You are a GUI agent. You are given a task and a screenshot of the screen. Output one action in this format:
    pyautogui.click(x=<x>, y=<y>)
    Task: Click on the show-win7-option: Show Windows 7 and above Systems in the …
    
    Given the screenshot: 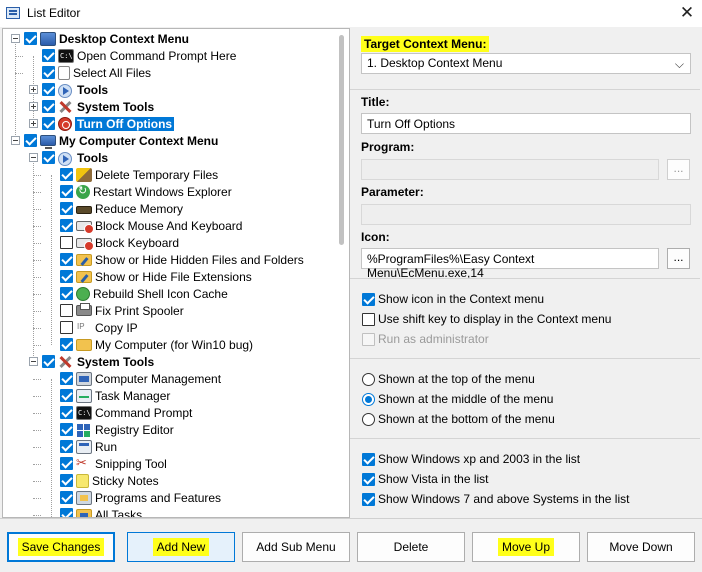 What is the action you would take?
    pyautogui.click(x=495, y=499)
    